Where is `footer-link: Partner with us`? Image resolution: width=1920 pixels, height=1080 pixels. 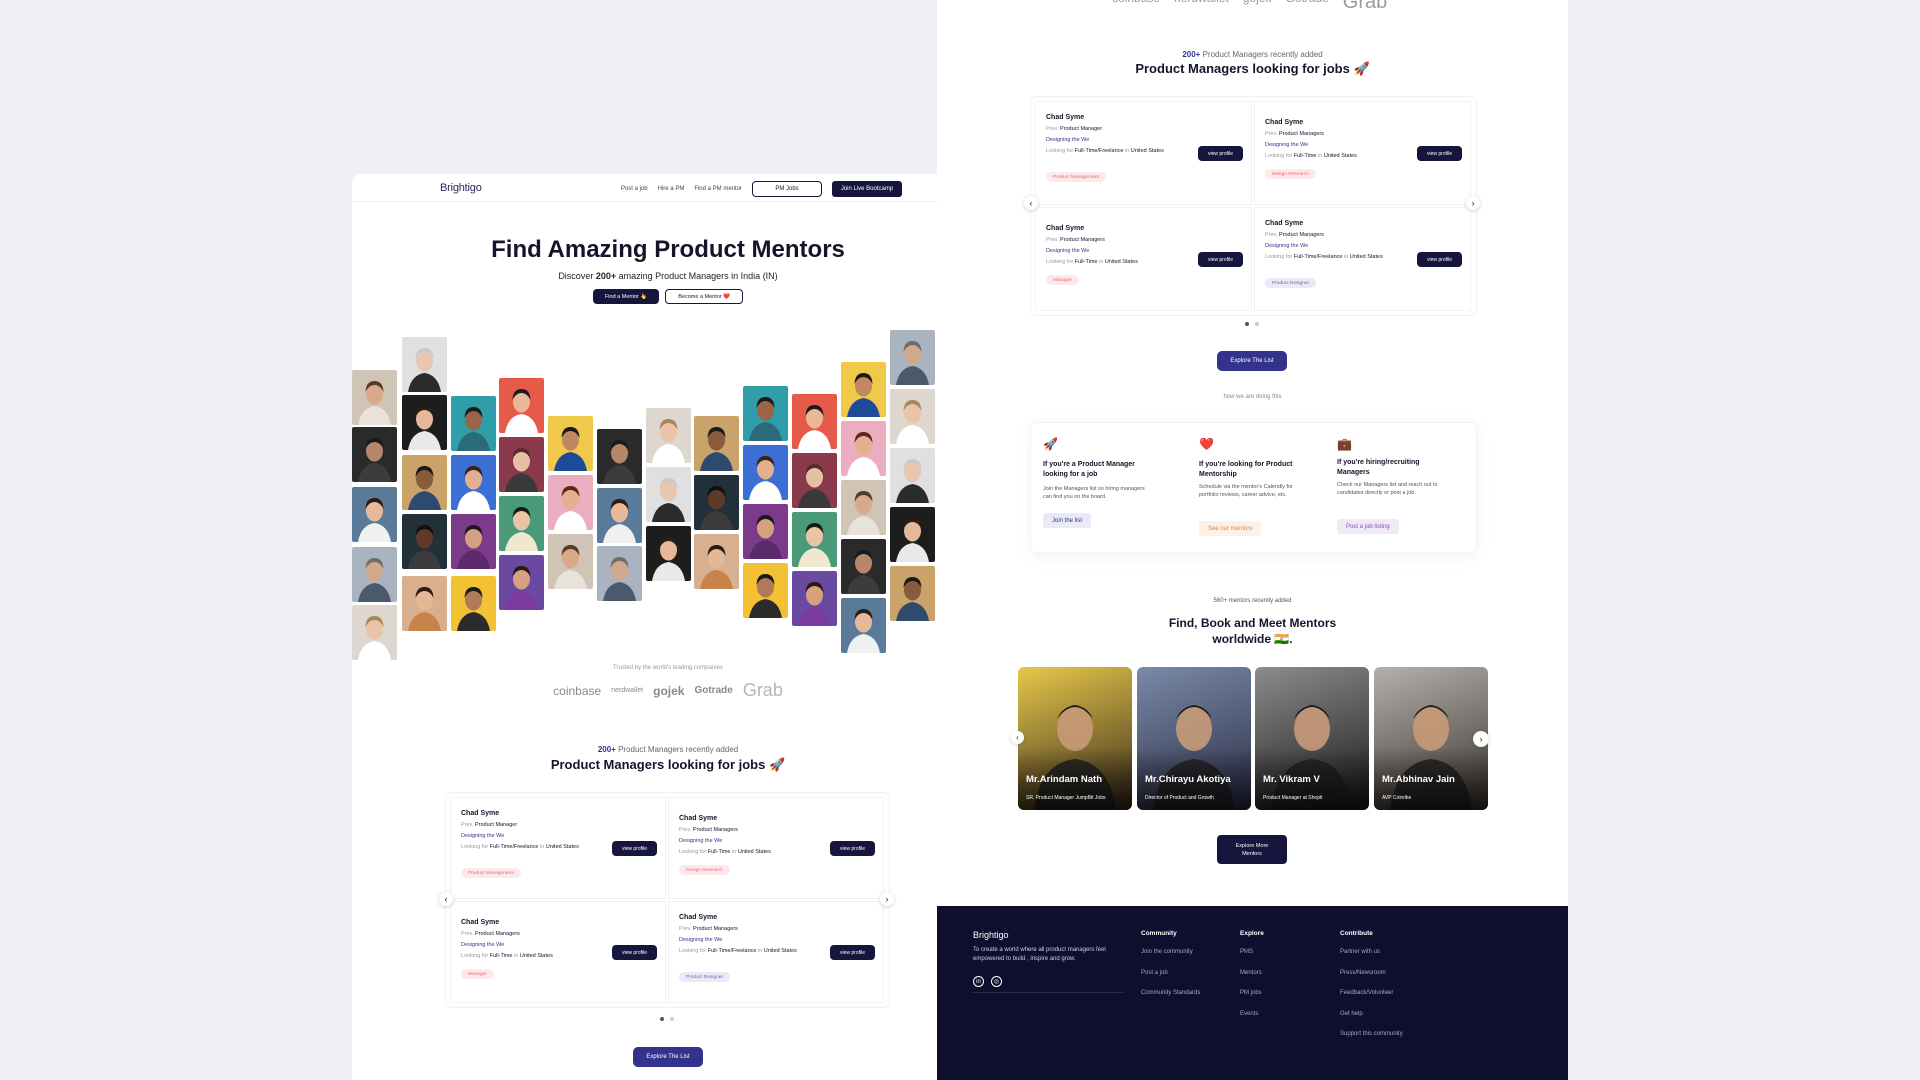 footer-link: Partner with us is located at coordinates (1371, 952).